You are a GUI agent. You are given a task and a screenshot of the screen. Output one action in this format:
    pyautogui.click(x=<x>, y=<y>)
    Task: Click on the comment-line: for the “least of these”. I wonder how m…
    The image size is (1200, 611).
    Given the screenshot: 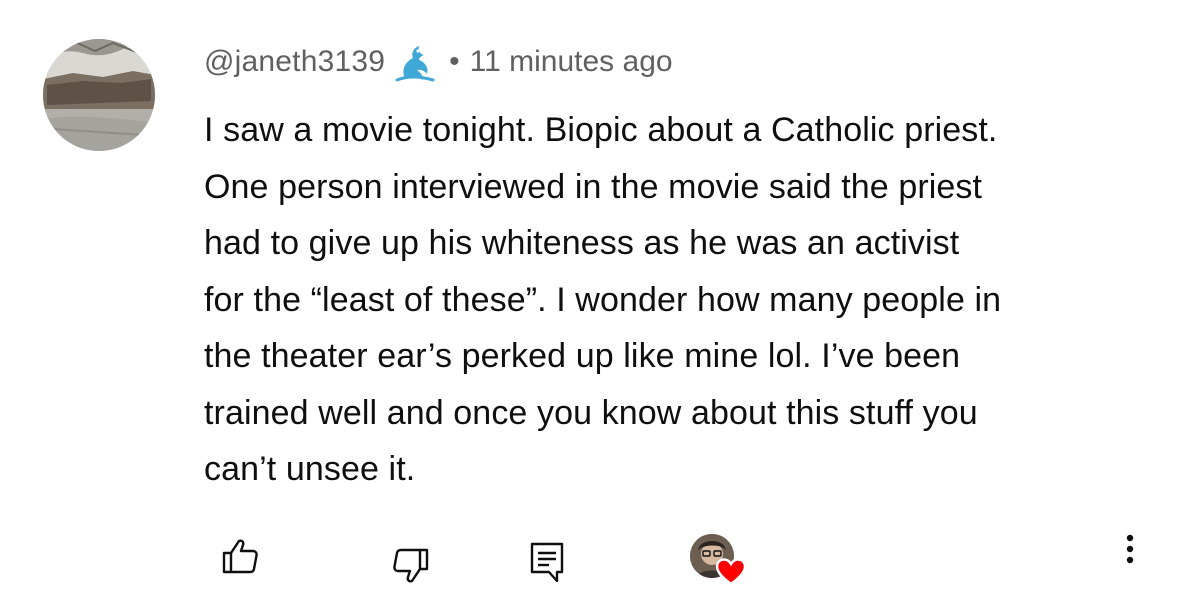 What is the action you would take?
    pyautogui.click(x=603, y=299)
    